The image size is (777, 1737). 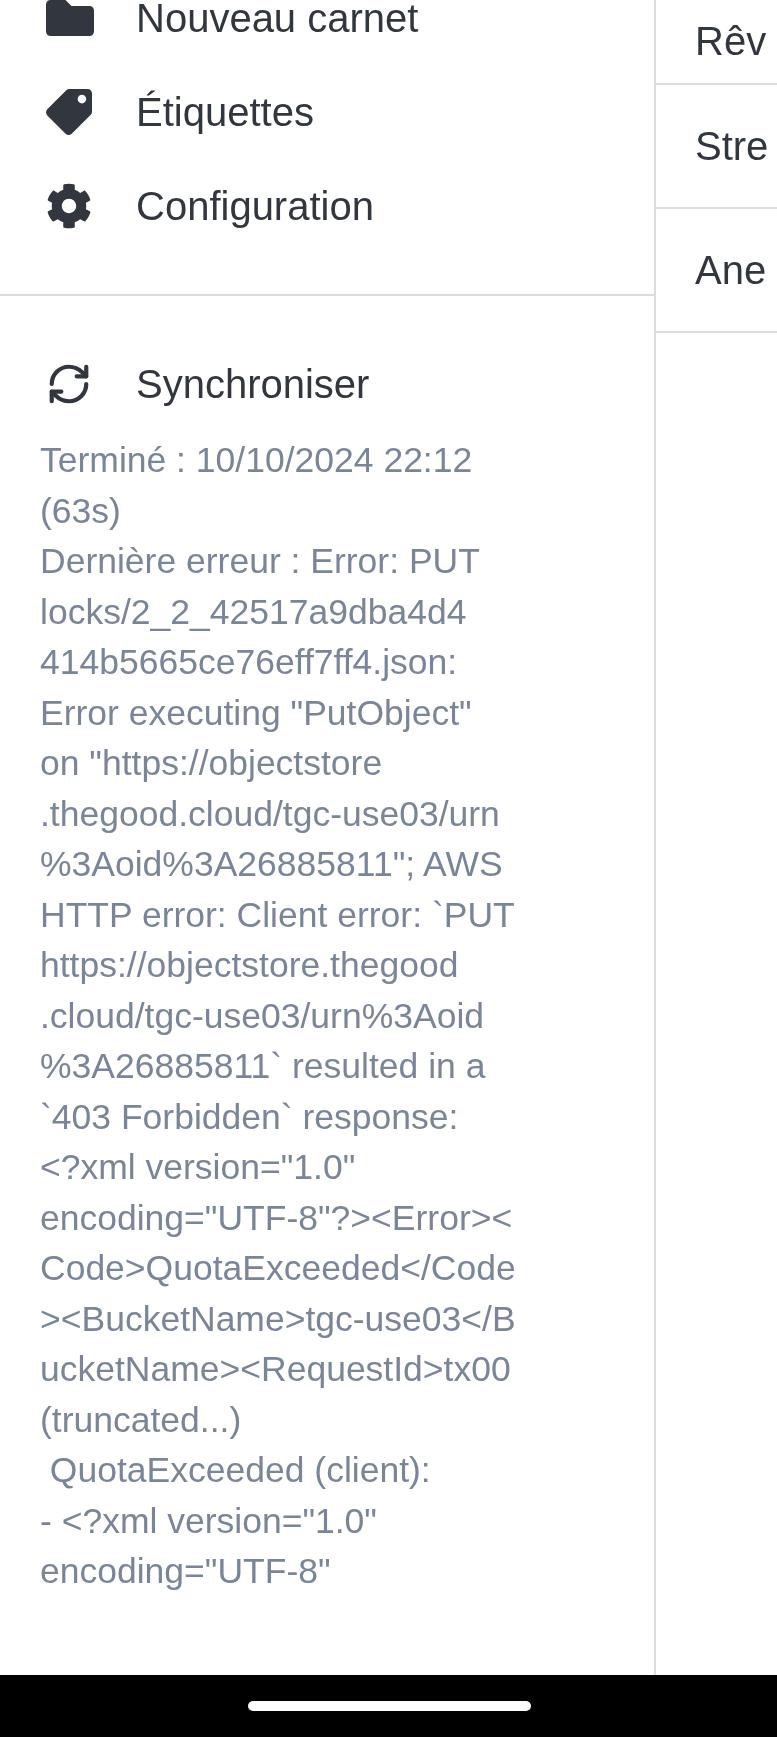 What do you see at coordinates (327, 384) in the screenshot?
I see `sync-button: Synchroniser` at bounding box center [327, 384].